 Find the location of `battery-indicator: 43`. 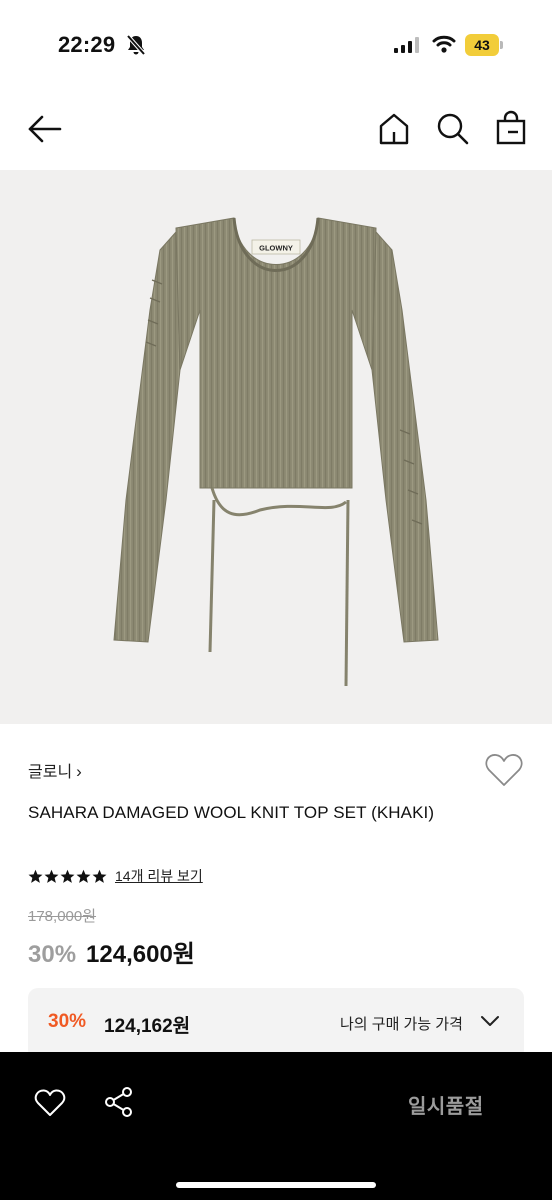

battery-indicator: 43 is located at coordinates (484, 45).